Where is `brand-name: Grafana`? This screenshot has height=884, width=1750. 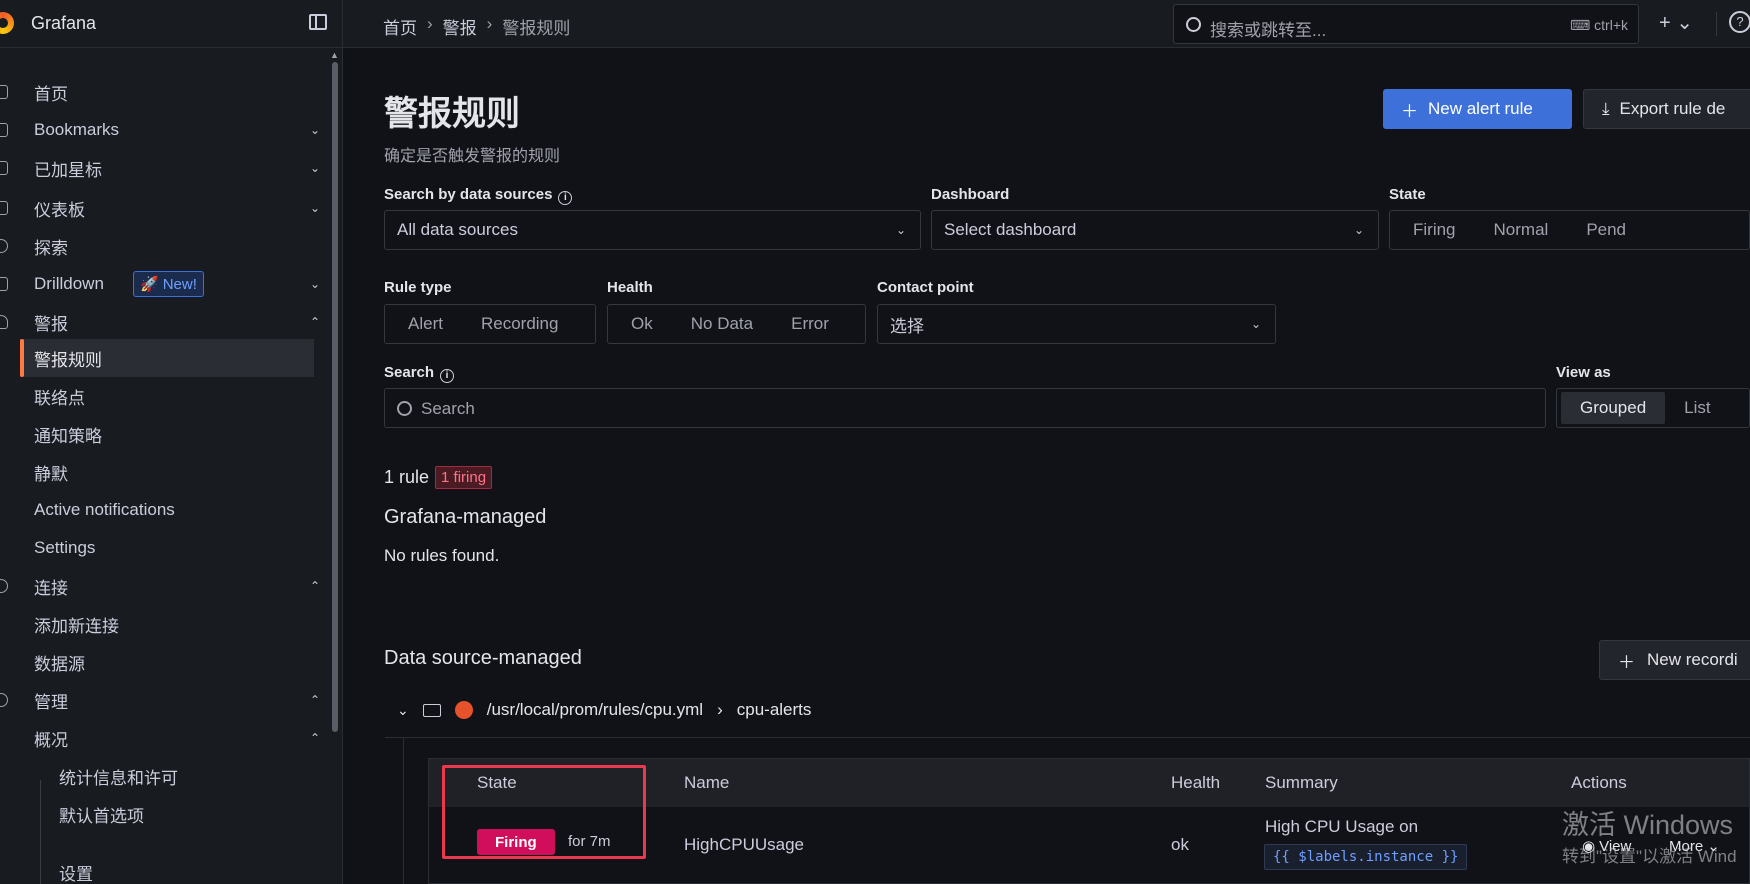
brand-name: Grafana is located at coordinates (64, 23).